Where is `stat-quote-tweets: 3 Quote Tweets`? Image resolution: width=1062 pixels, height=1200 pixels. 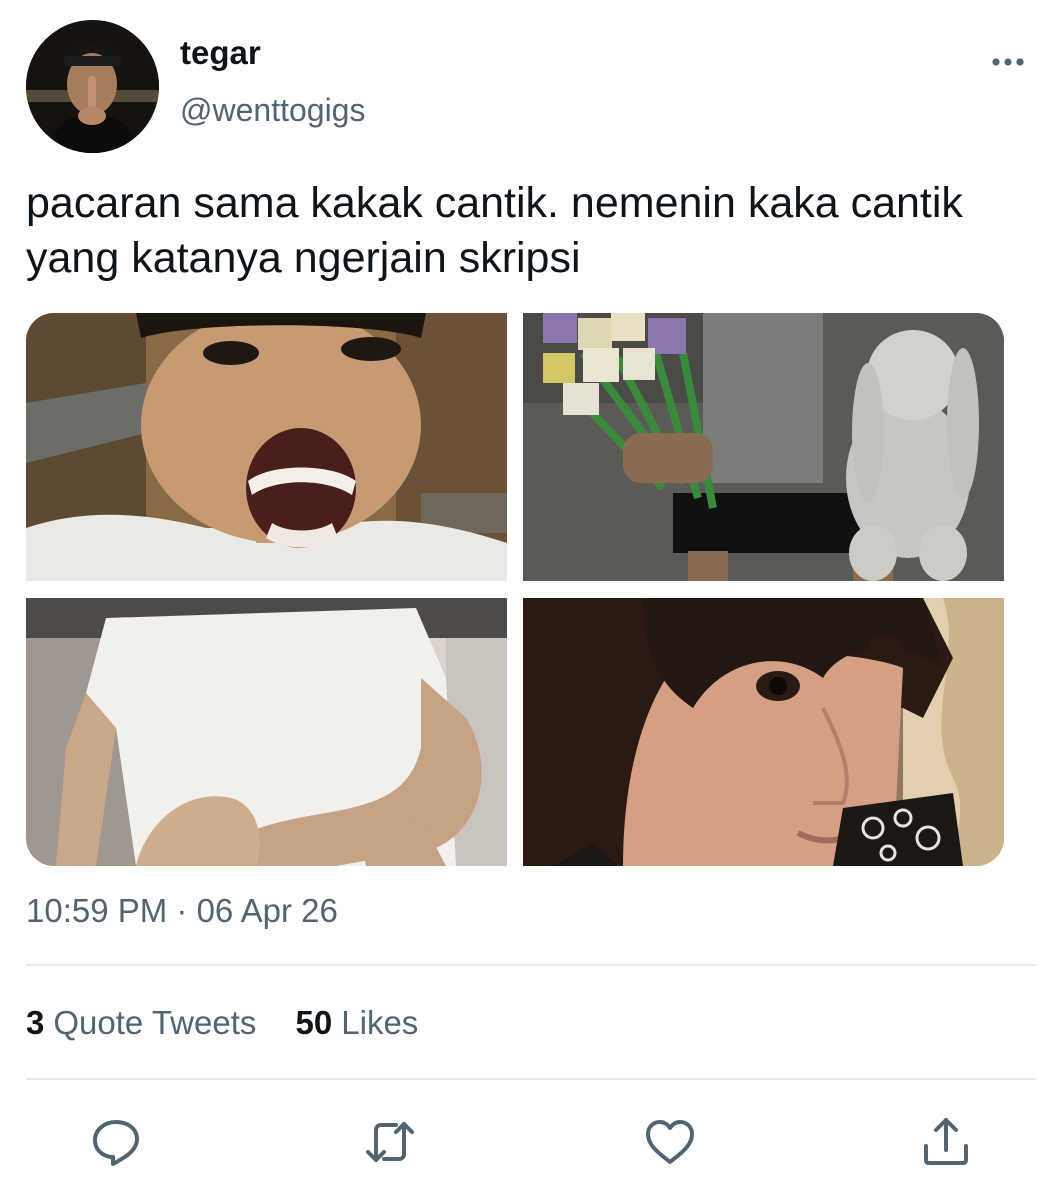 stat-quote-tweets: 3 Quote Tweets is located at coordinates (141, 1023).